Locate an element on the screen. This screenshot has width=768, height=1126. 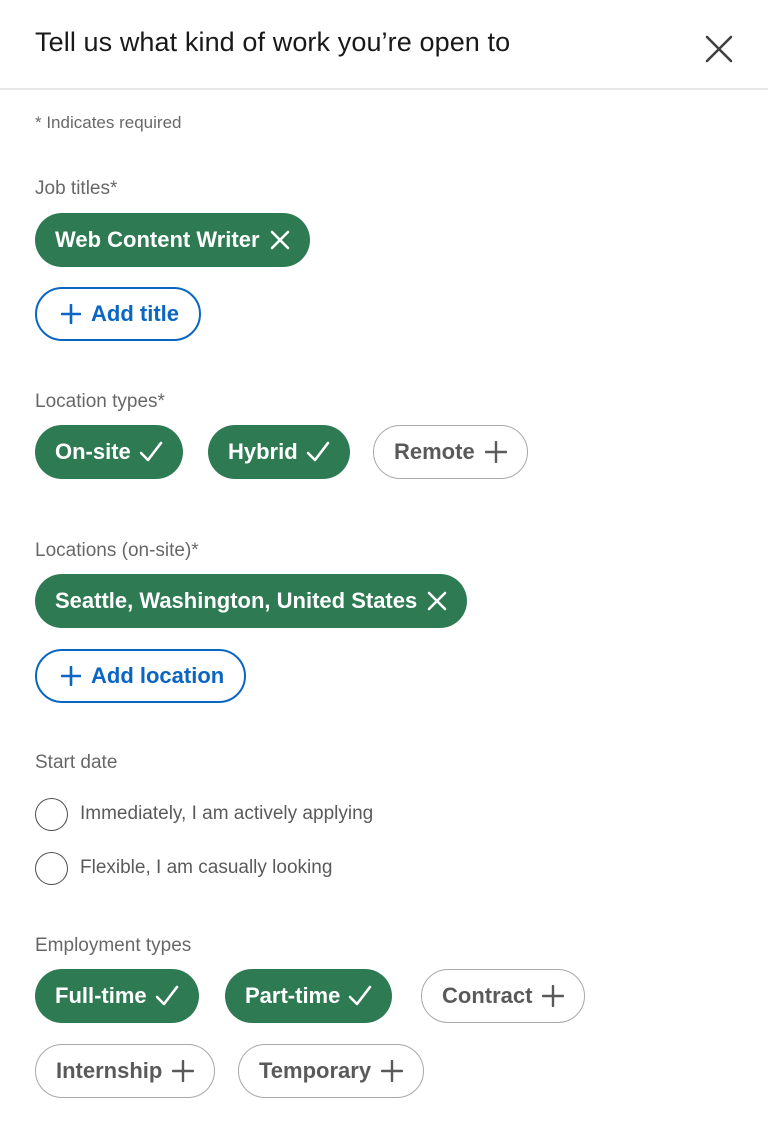
modal-header: Tell us what kind of work you’re open to is located at coordinates (384, 45).